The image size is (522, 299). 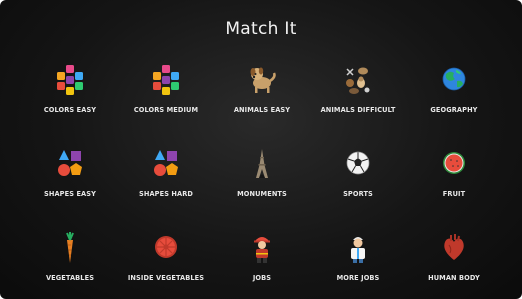 I want to click on category-human-body: HUMAN BODY, so click(x=454, y=261).